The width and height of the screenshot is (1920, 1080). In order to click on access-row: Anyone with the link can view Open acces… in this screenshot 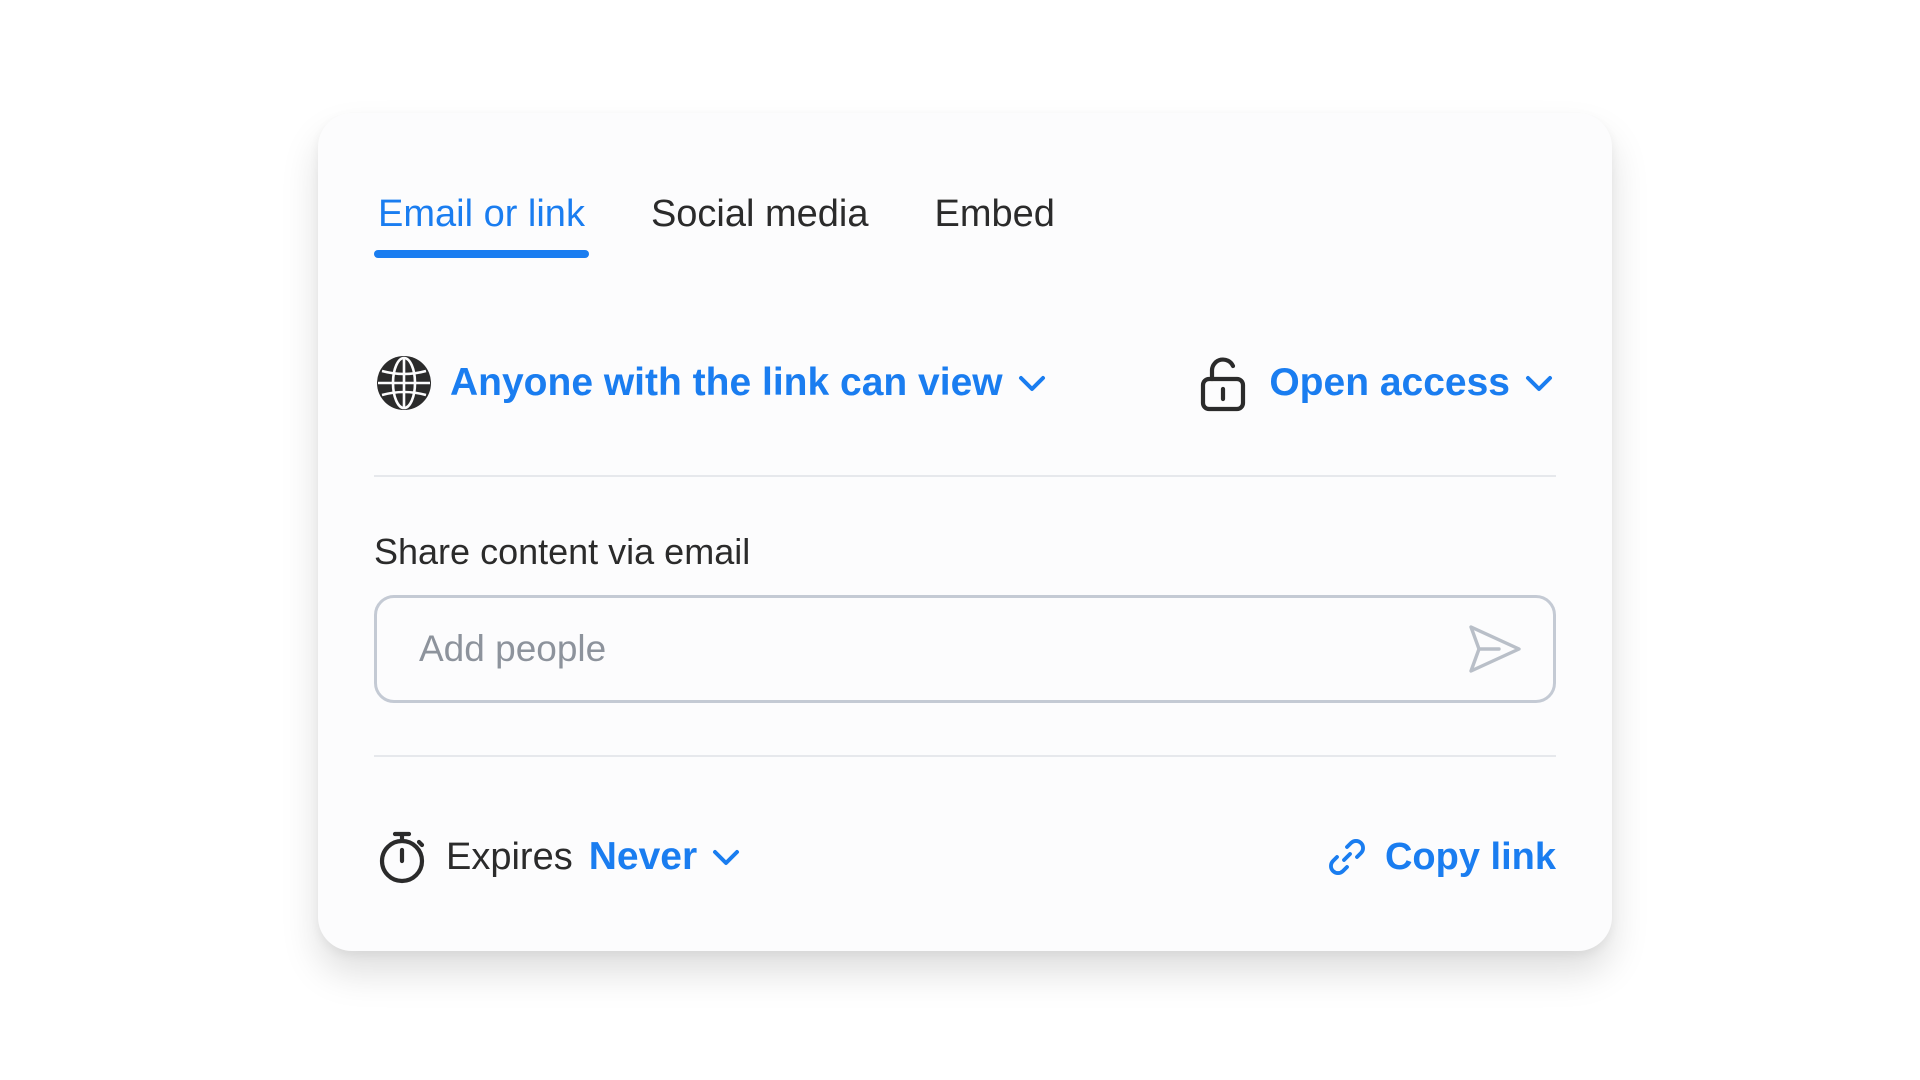, I will do `click(965, 383)`.